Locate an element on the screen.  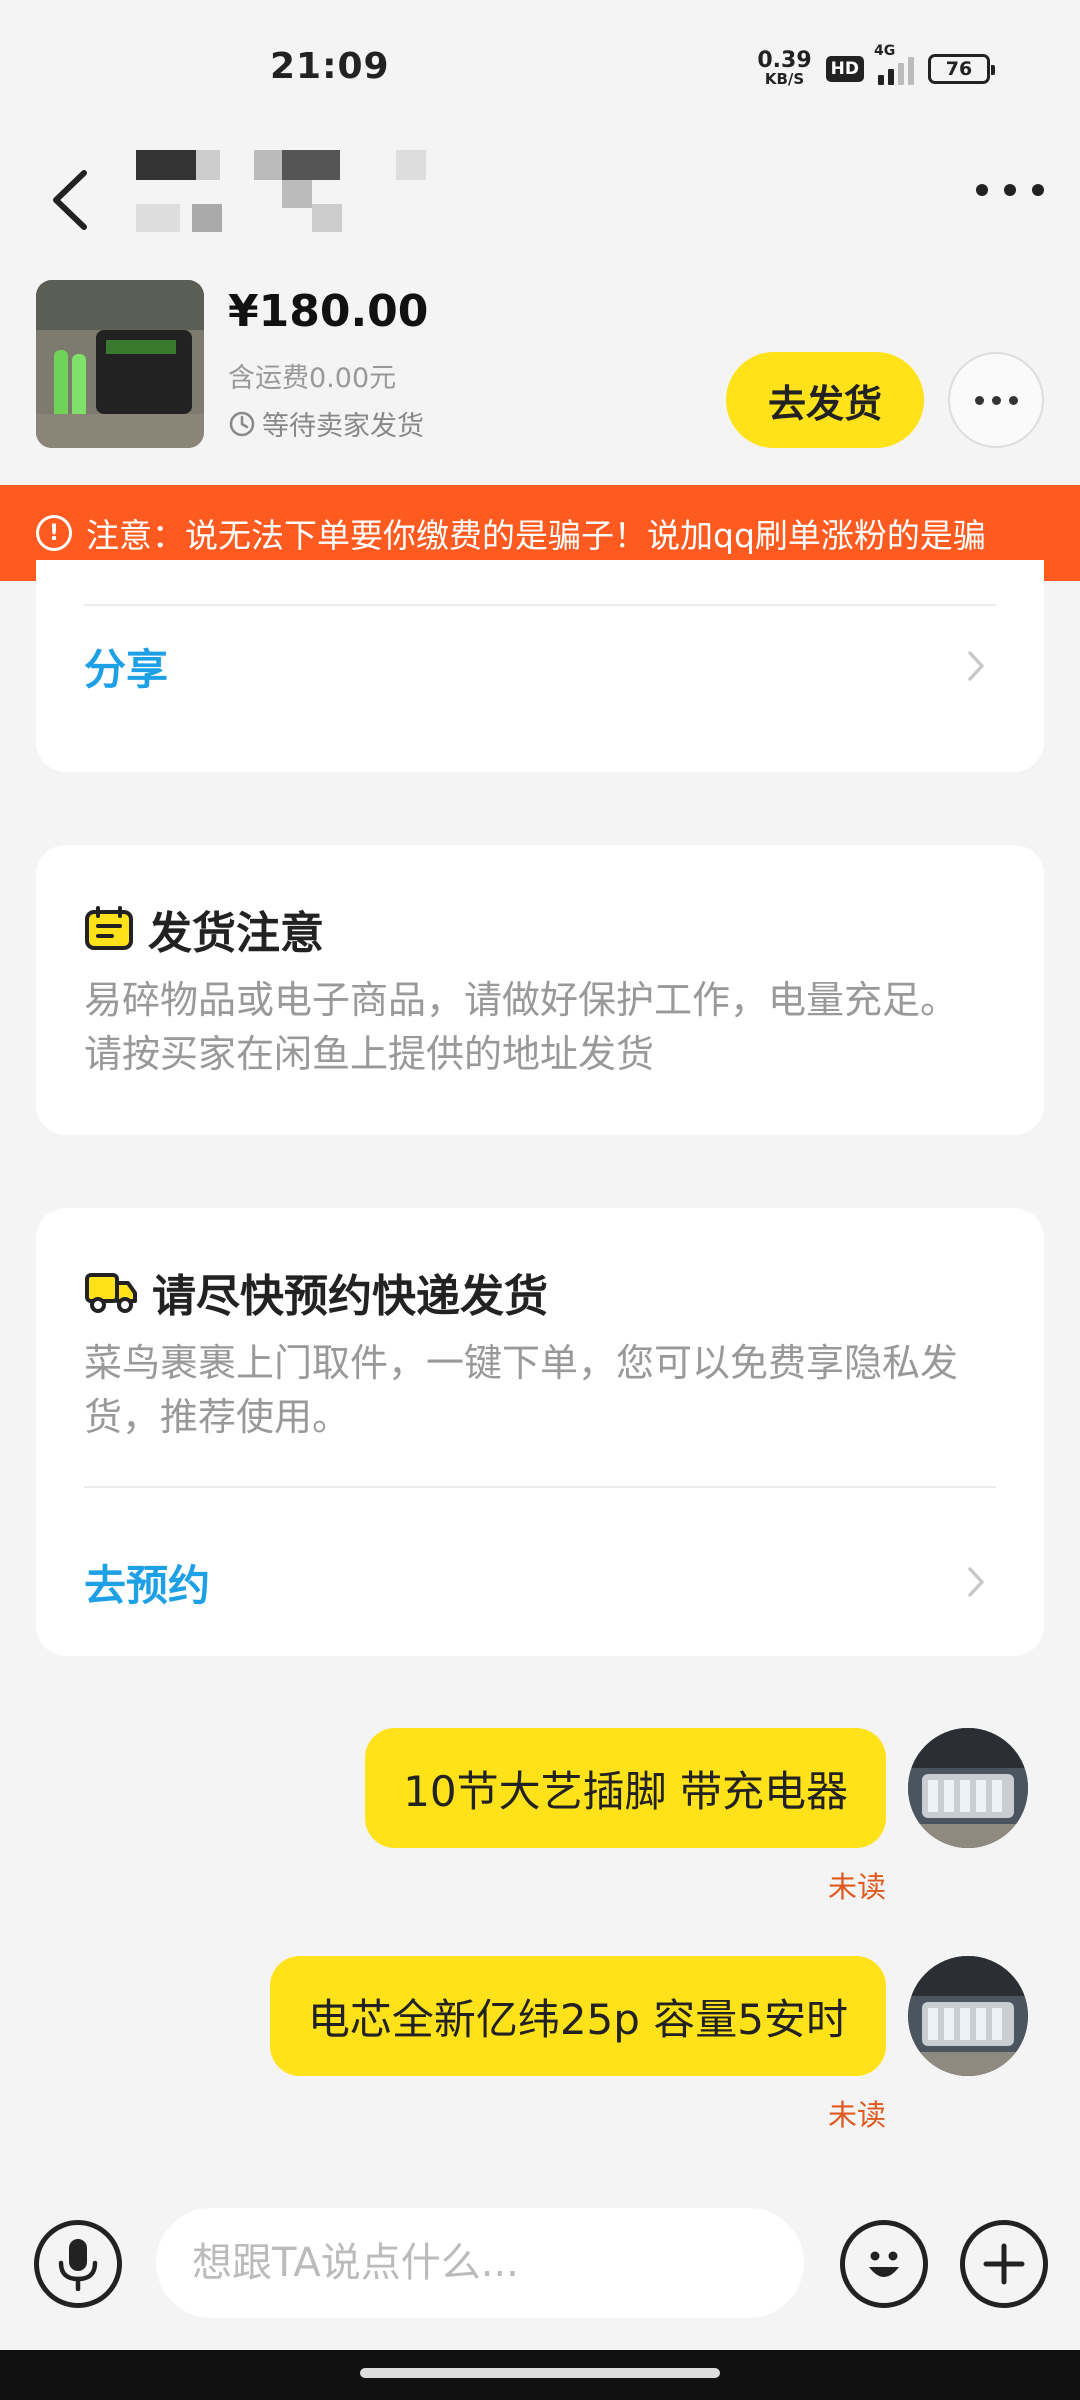
plus-circle-icon is located at coordinates (1004, 2264).